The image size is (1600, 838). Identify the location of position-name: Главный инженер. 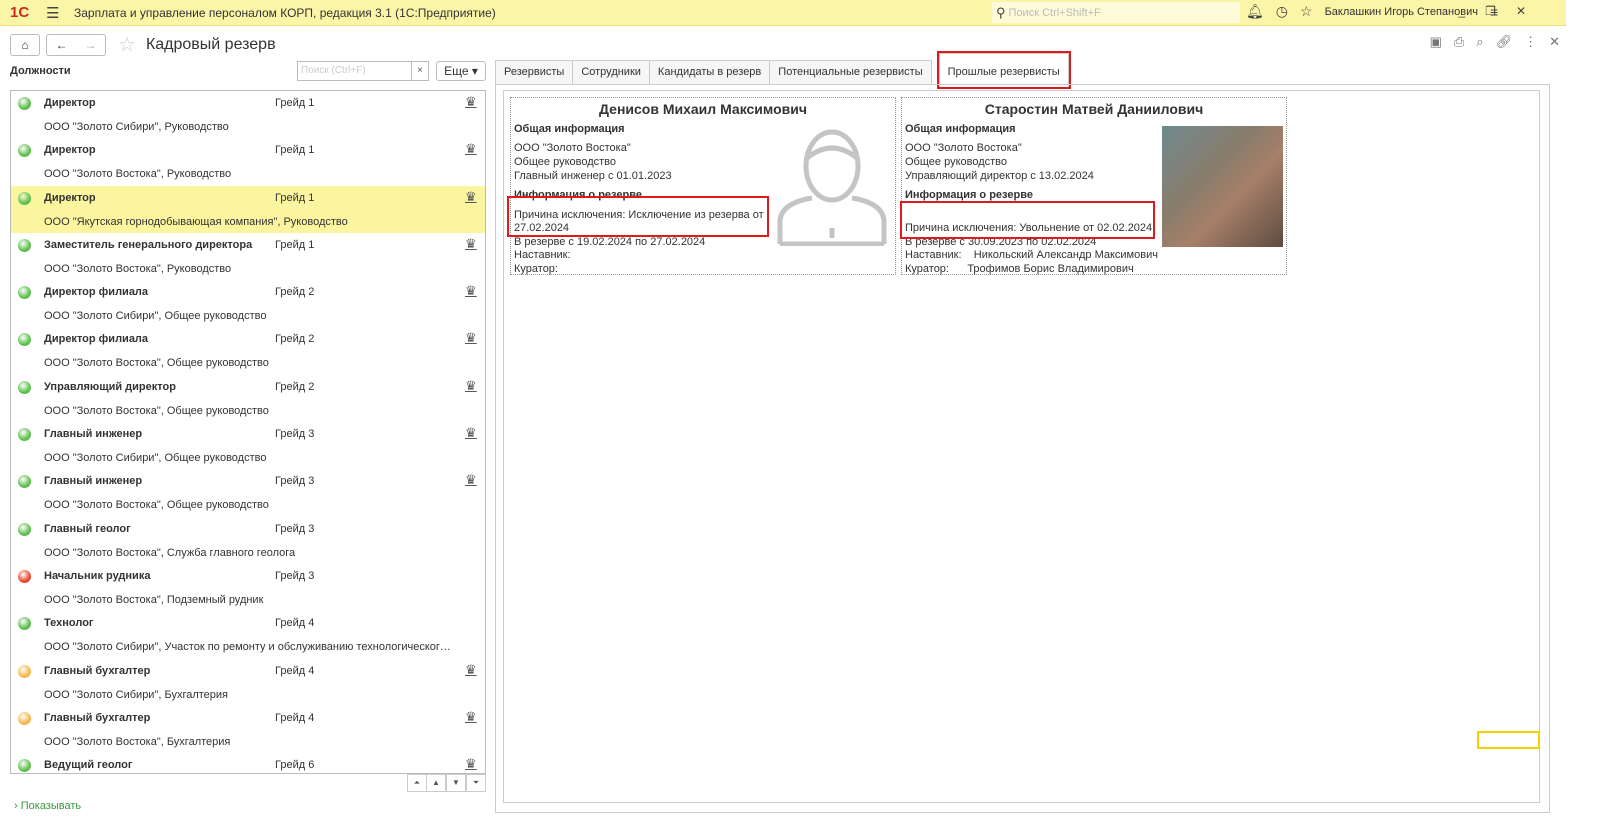
(93, 434).